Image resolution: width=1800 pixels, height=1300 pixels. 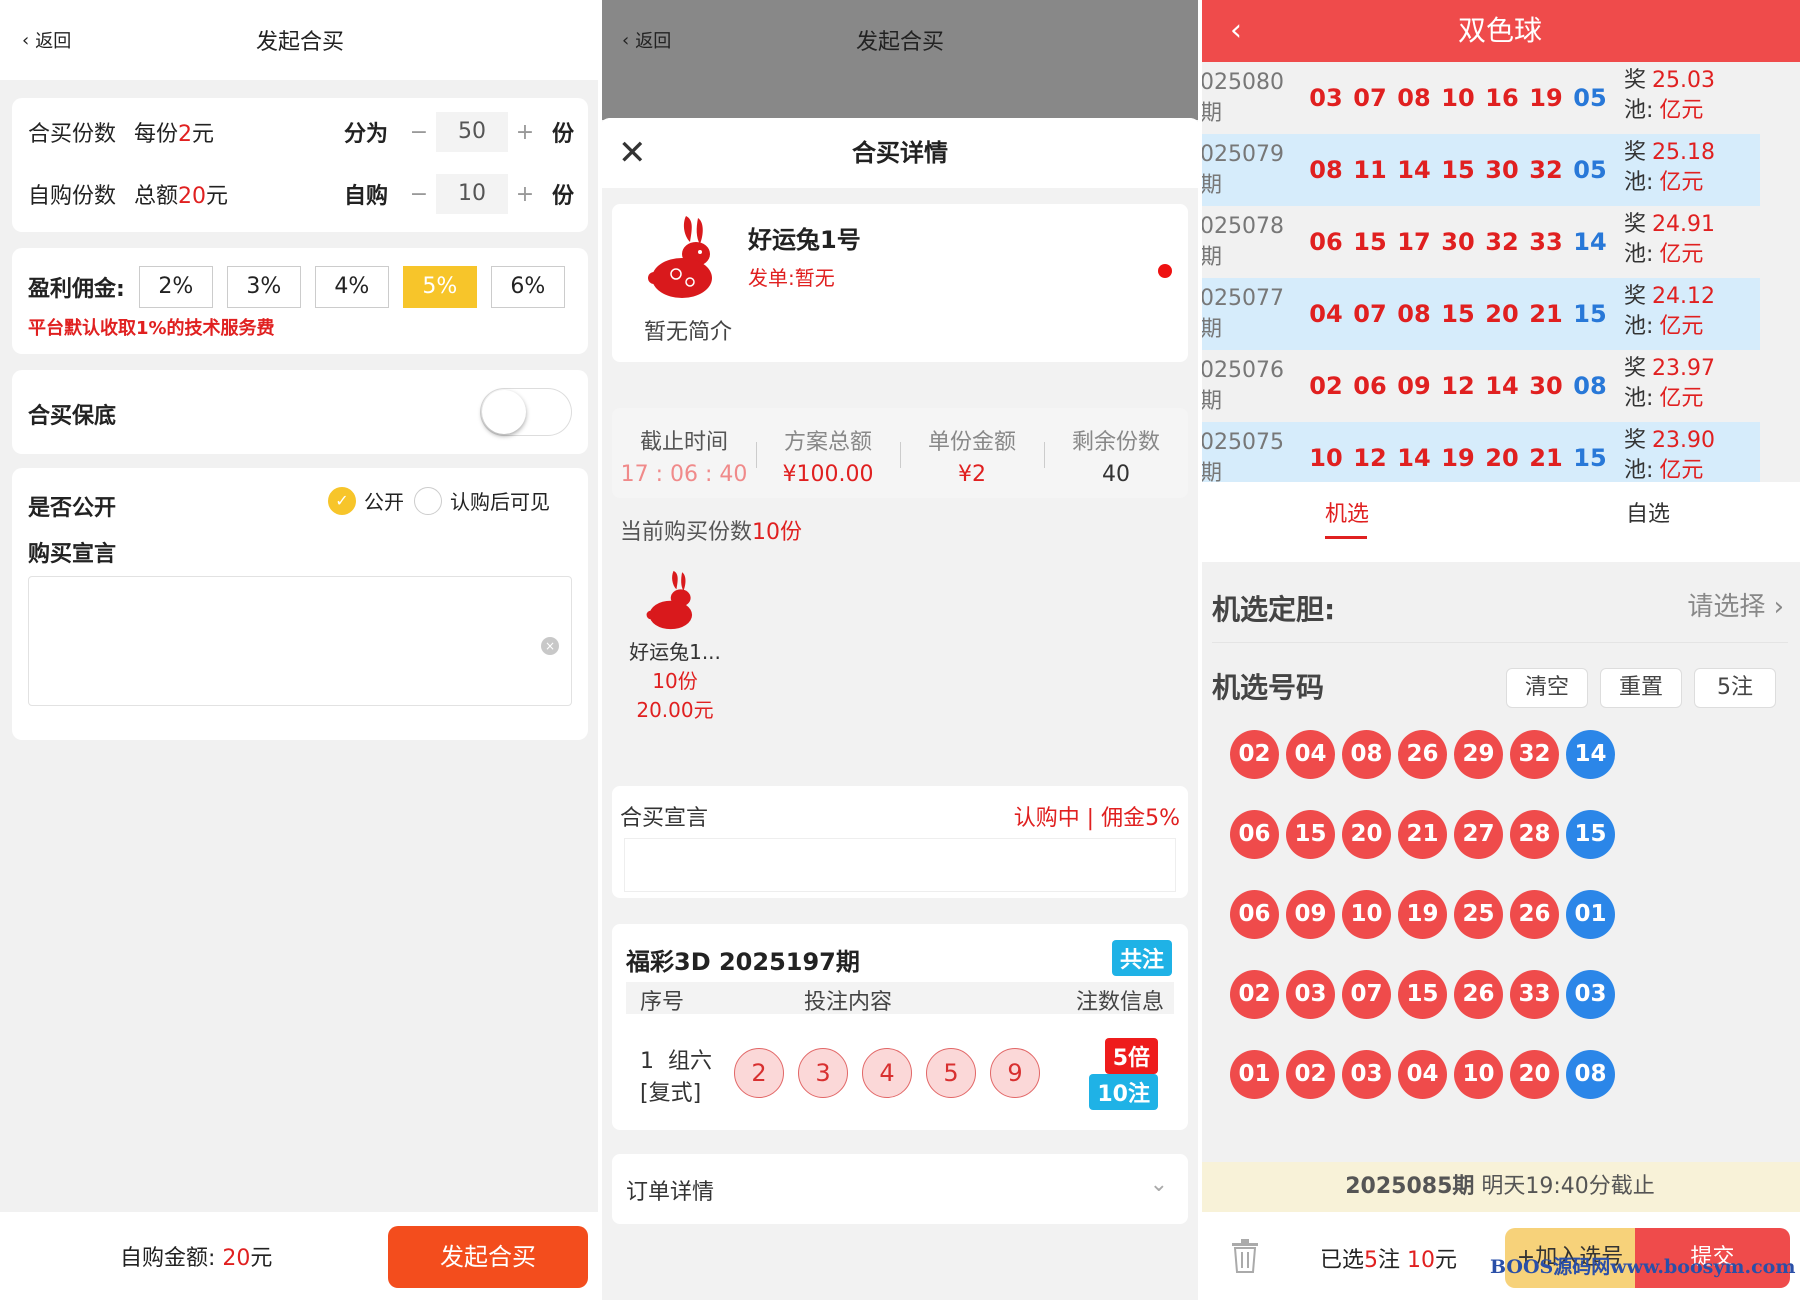 I want to click on declaration-card: 合买宣言 认购中 | 佣金5%, so click(x=900, y=842).